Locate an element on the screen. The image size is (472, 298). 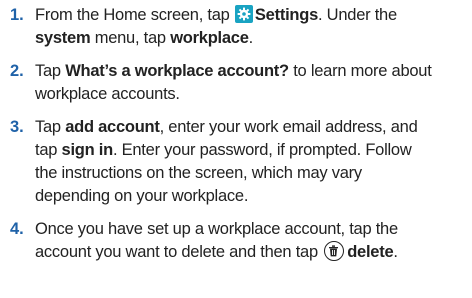
bold-term: sign in is located at coordinates (87, 150).